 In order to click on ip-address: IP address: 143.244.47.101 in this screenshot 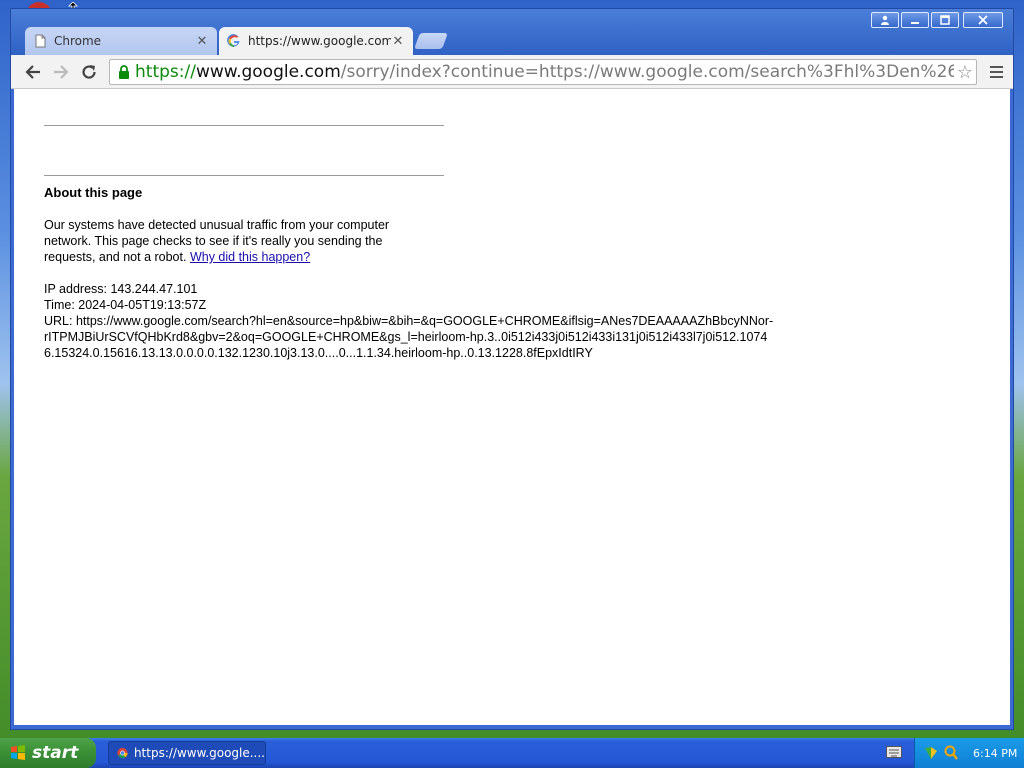, I will do `click(121, 289)`.